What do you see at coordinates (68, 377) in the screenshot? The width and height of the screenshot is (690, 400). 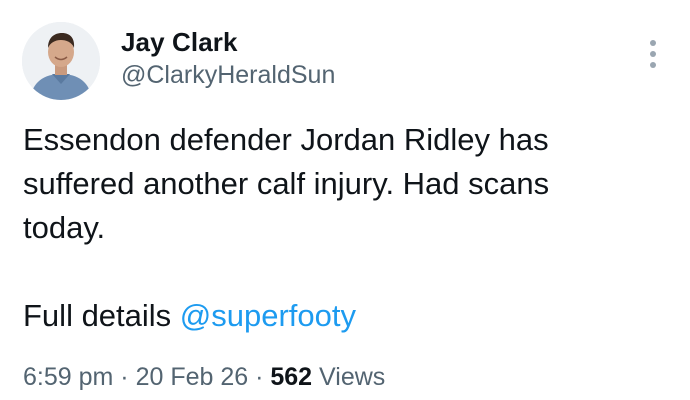 I see `tweet-time: 6:59 pm` at bounding box center [68, 377].